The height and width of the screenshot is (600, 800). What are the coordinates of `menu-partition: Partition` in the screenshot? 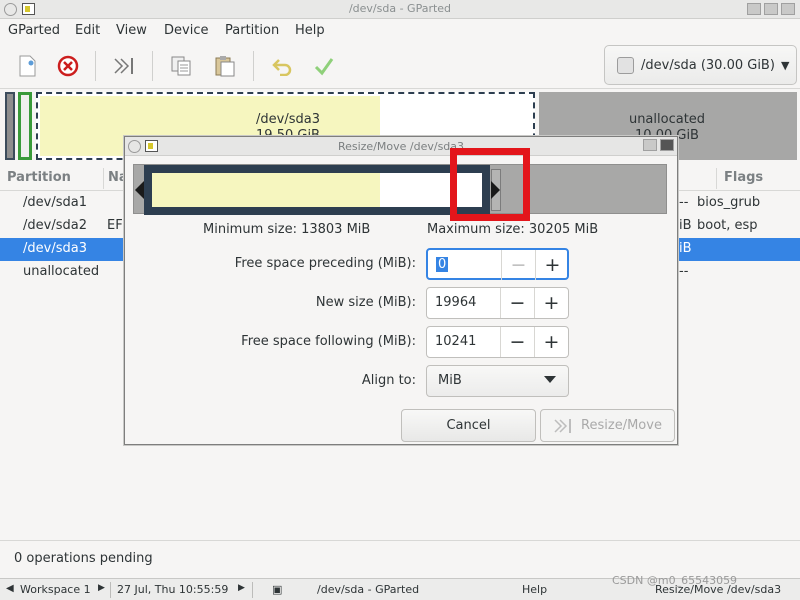 It's located at (252, 30).